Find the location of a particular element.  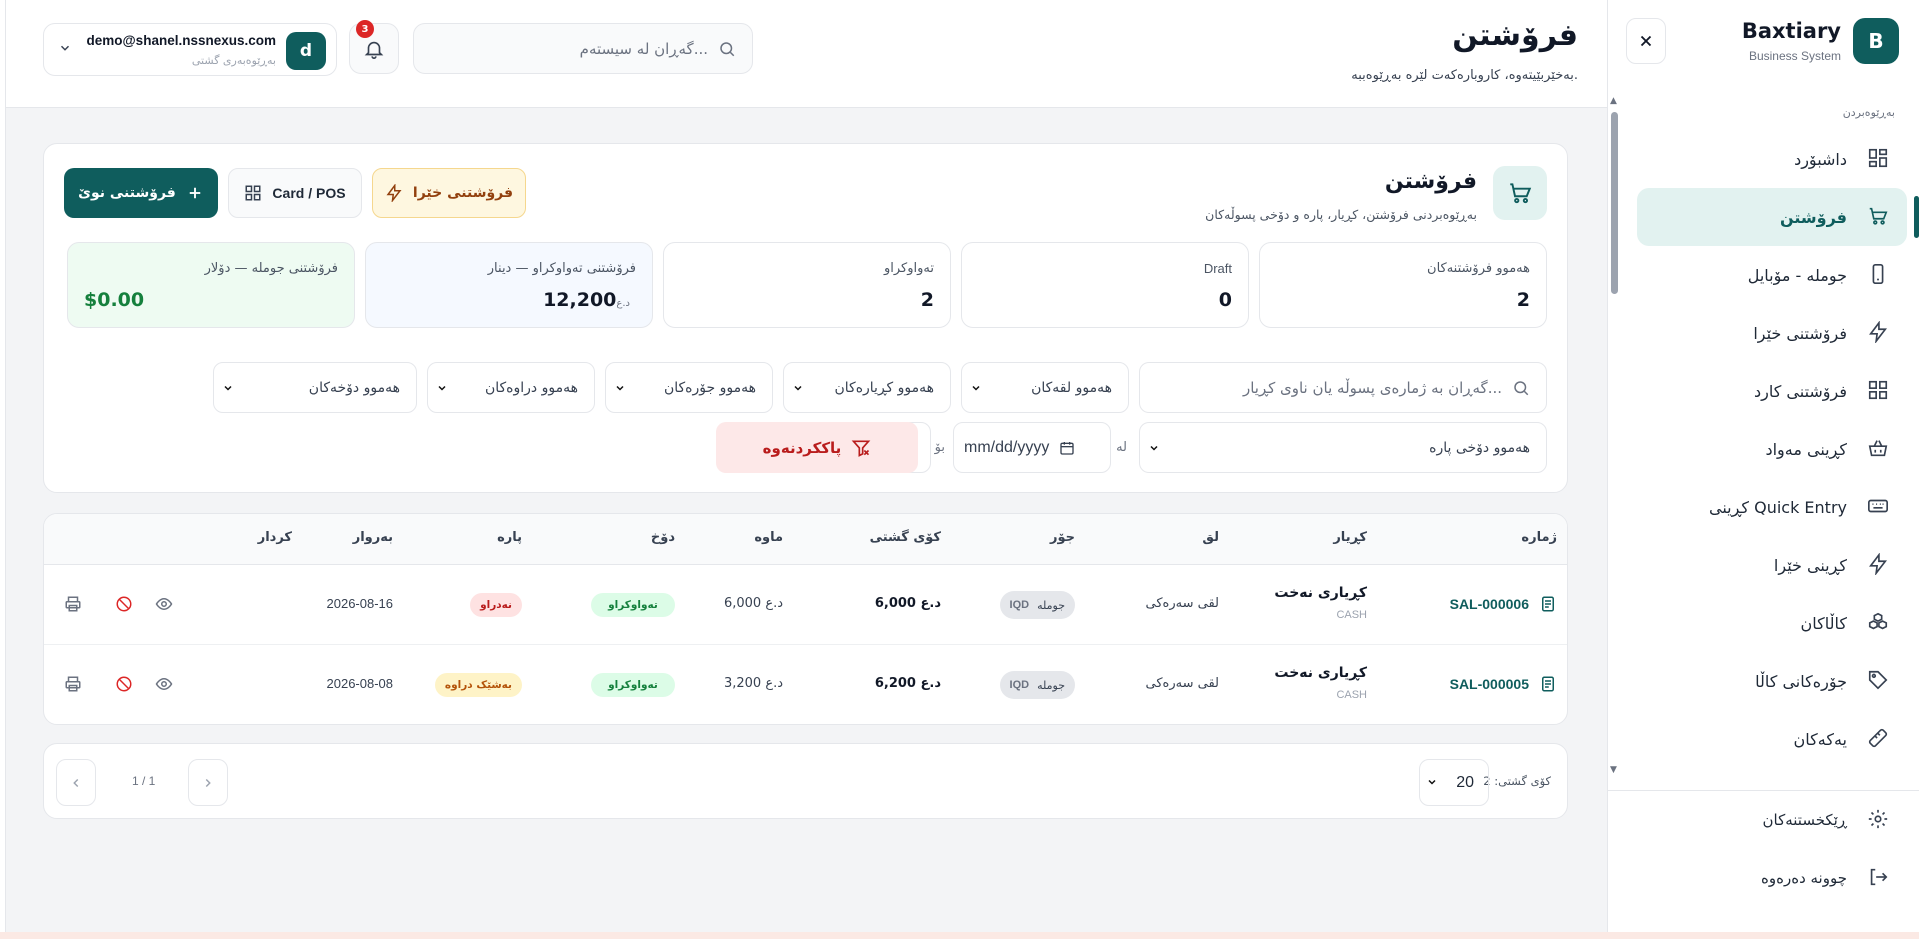

card-pos-button: Card / POS is located at coordinates (295, 193).